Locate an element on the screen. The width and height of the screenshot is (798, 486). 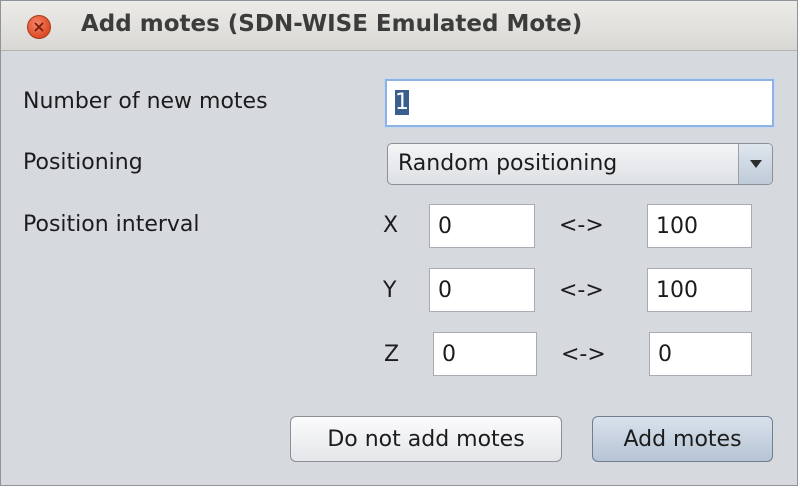
mote-count-field: 1 is located at coordinates (579, 103).